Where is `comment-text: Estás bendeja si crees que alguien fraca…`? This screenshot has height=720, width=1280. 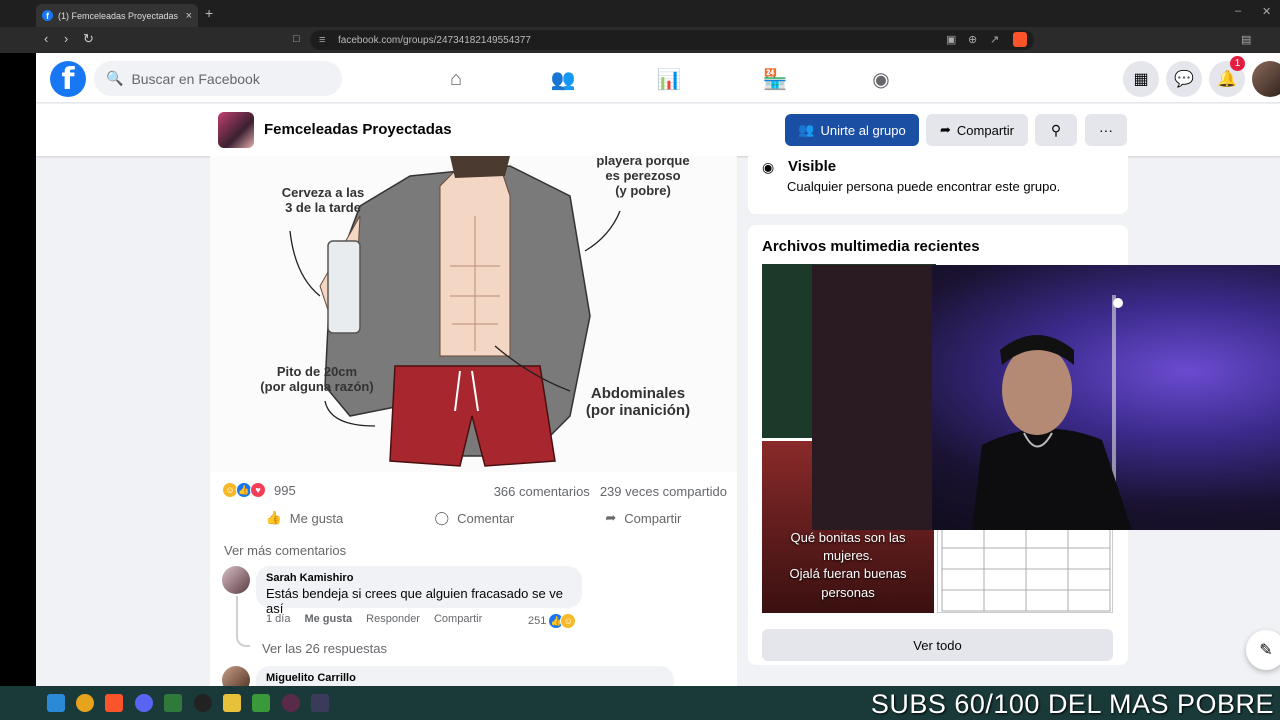
comment-text: Estás bendeja si crees que alguien fraca… is located at coordinates (415, 601).